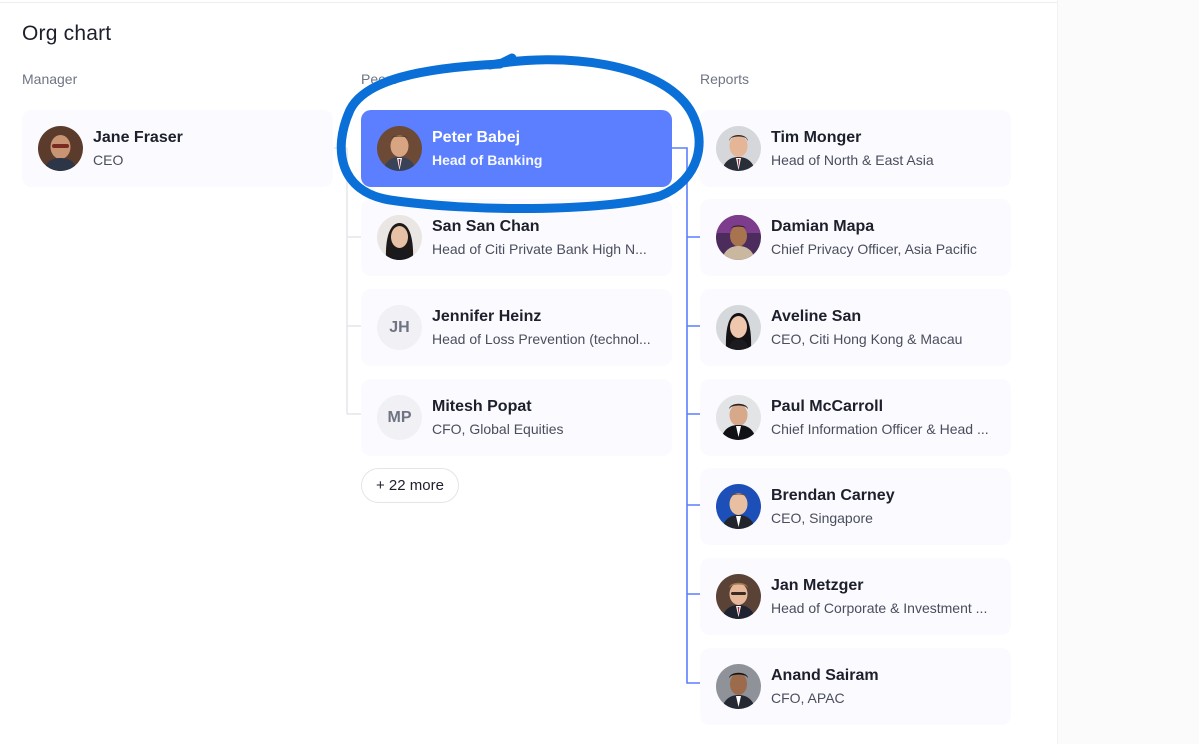 Image resolution: width=1199 pixels, height=744 pixels. Describe the element at coordinates (725, 79) in the screenshot. I see `reports-column-label: Reports` at that location.